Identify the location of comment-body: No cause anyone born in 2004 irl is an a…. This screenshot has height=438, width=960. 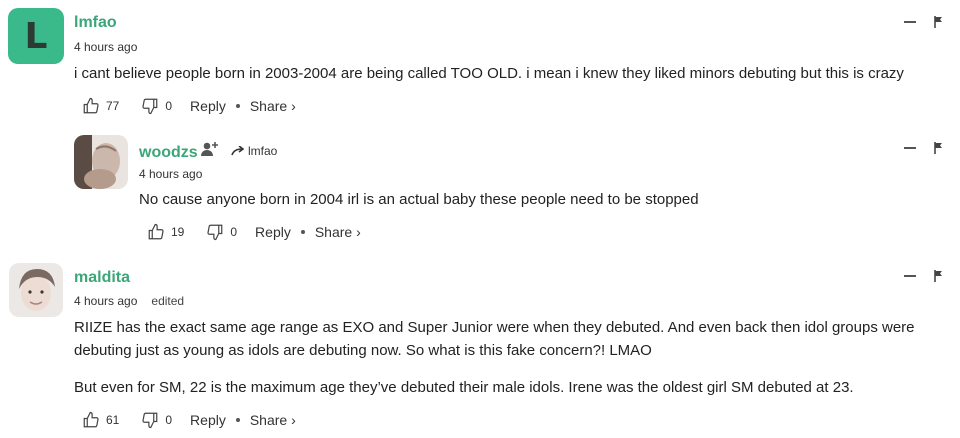
(539, 199).